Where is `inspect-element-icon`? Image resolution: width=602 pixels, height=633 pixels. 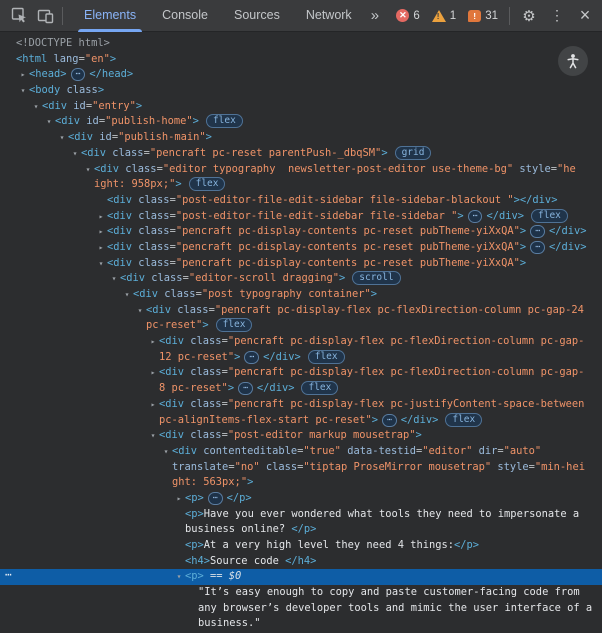
inspect-element-icon is located at coordinates (19, 16).